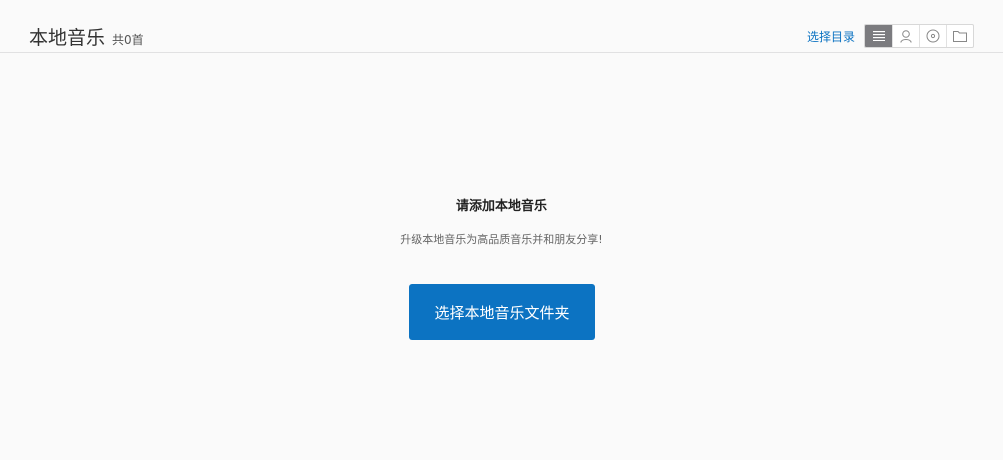 The width and height of the screenshot is (1003, 460). I want to click on folder-view-button, so click(959, 36).